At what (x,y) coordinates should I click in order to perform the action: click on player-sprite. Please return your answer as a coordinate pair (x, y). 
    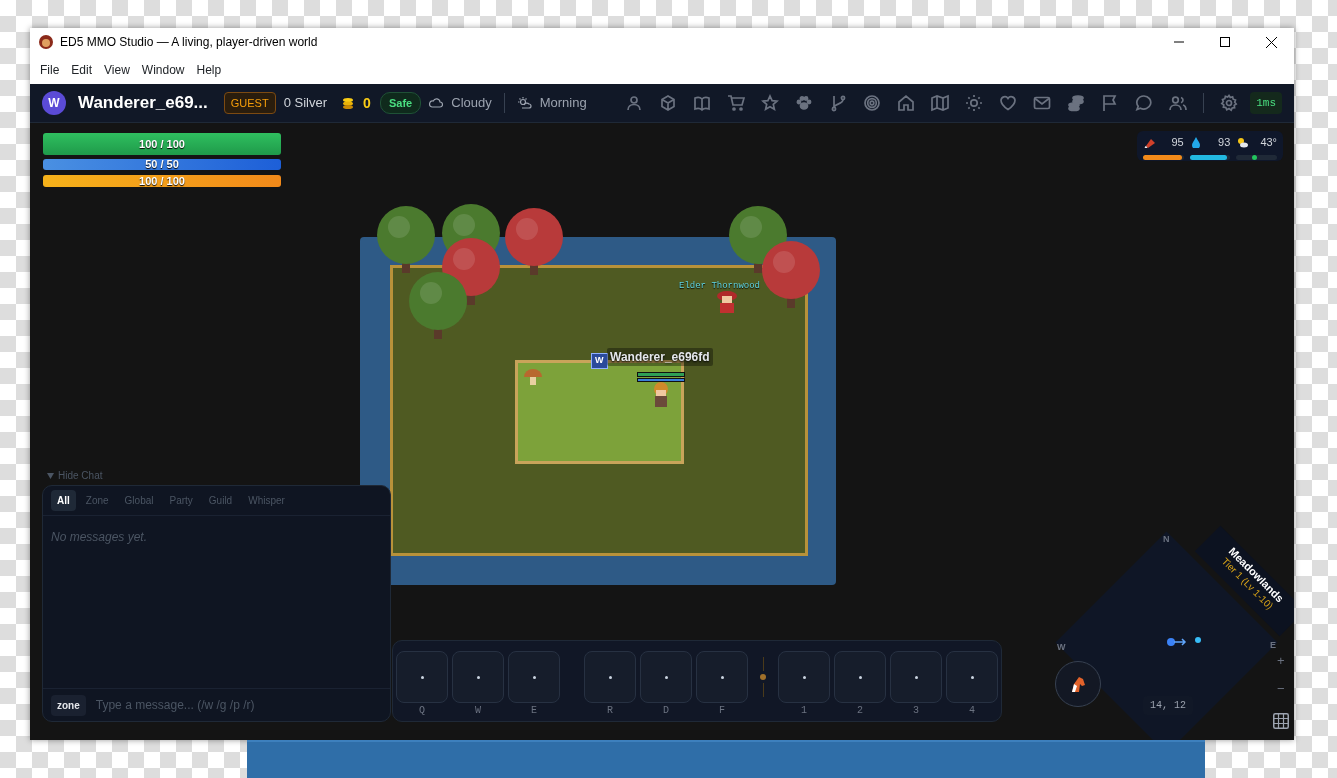
    Looking at the image, I should click on (661, 395).